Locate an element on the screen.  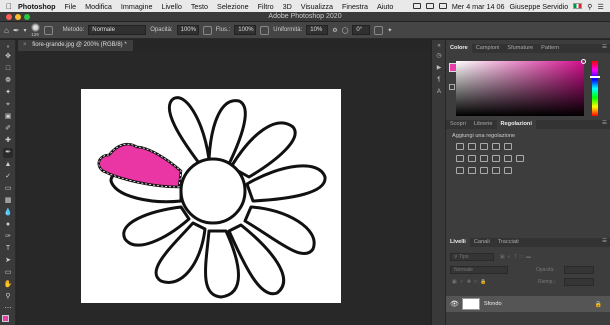
channel-mixer-icon is located at coordinates (508, 158).